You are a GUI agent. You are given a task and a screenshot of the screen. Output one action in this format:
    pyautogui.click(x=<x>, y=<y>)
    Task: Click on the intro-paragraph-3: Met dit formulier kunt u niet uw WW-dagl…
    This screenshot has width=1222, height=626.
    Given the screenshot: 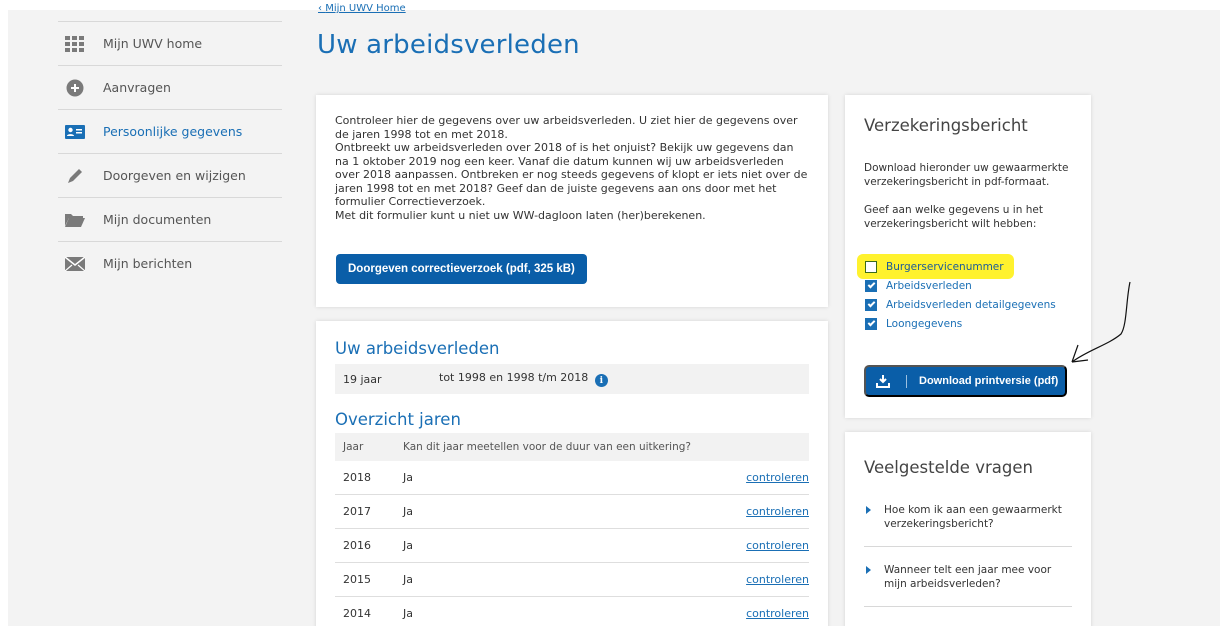 What is the action you would take?
    pyautogui.click(x=520, y=215)
    